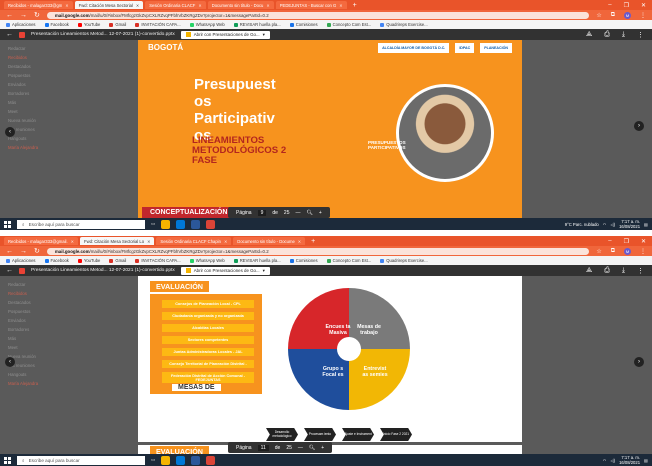 This screenshot has height=466, width=652. Describe the element at coordinates (311, 5) in the screenshot. I see `tab-pedejuntas: PEDEJUNTAS - Buscar con G ✕` at that location.